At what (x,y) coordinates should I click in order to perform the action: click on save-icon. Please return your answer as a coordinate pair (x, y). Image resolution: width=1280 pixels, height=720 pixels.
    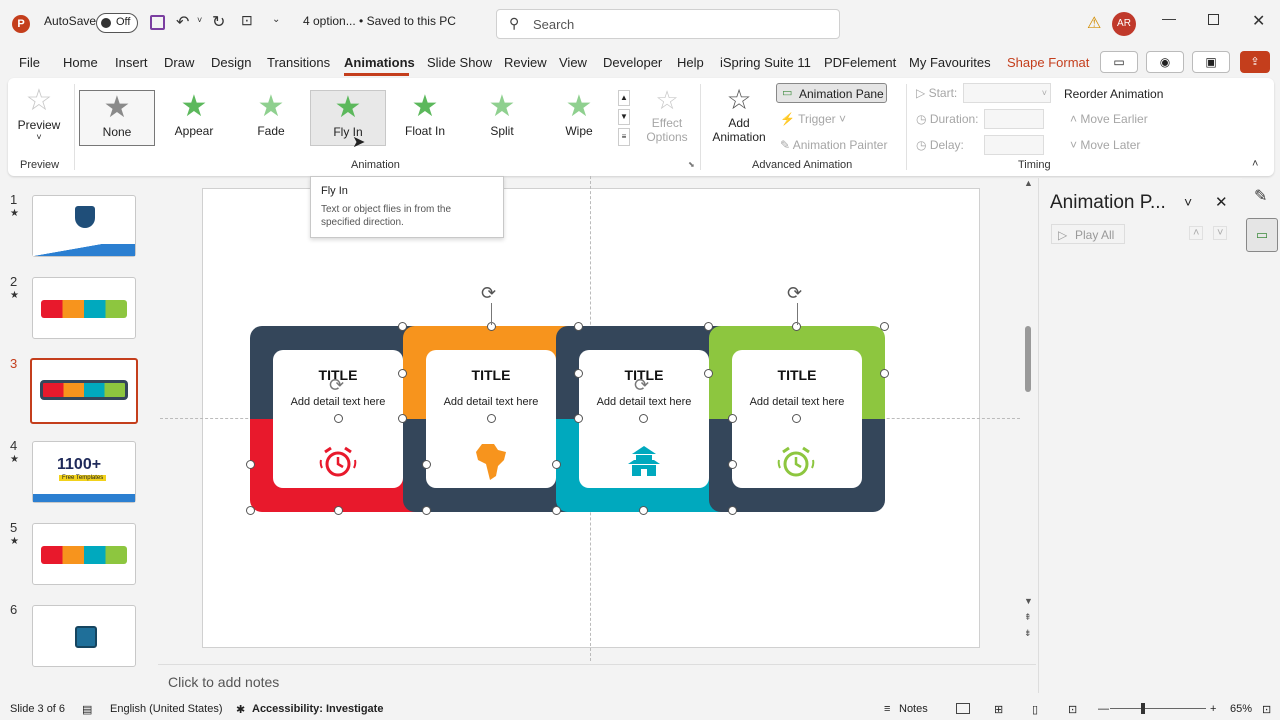
    Looking at the image, I should click on (157, 22).